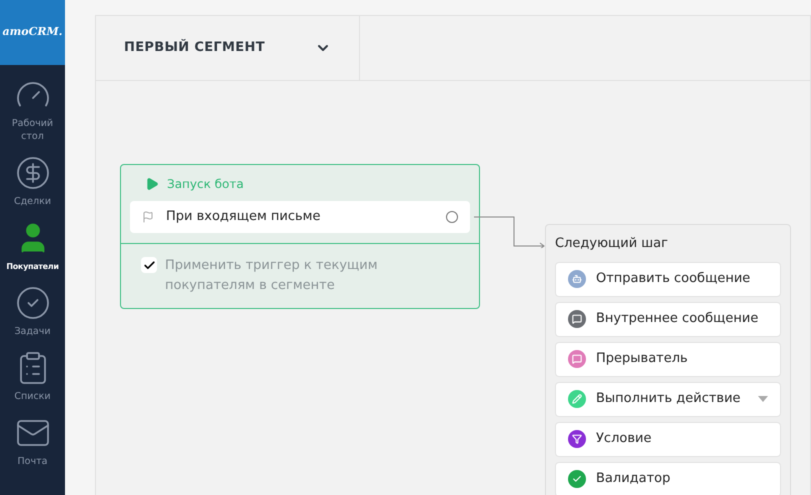  Describe the element at coordinates (612, 244) in the screenshot. I see `panel-title: Следующий шаг` at that location.